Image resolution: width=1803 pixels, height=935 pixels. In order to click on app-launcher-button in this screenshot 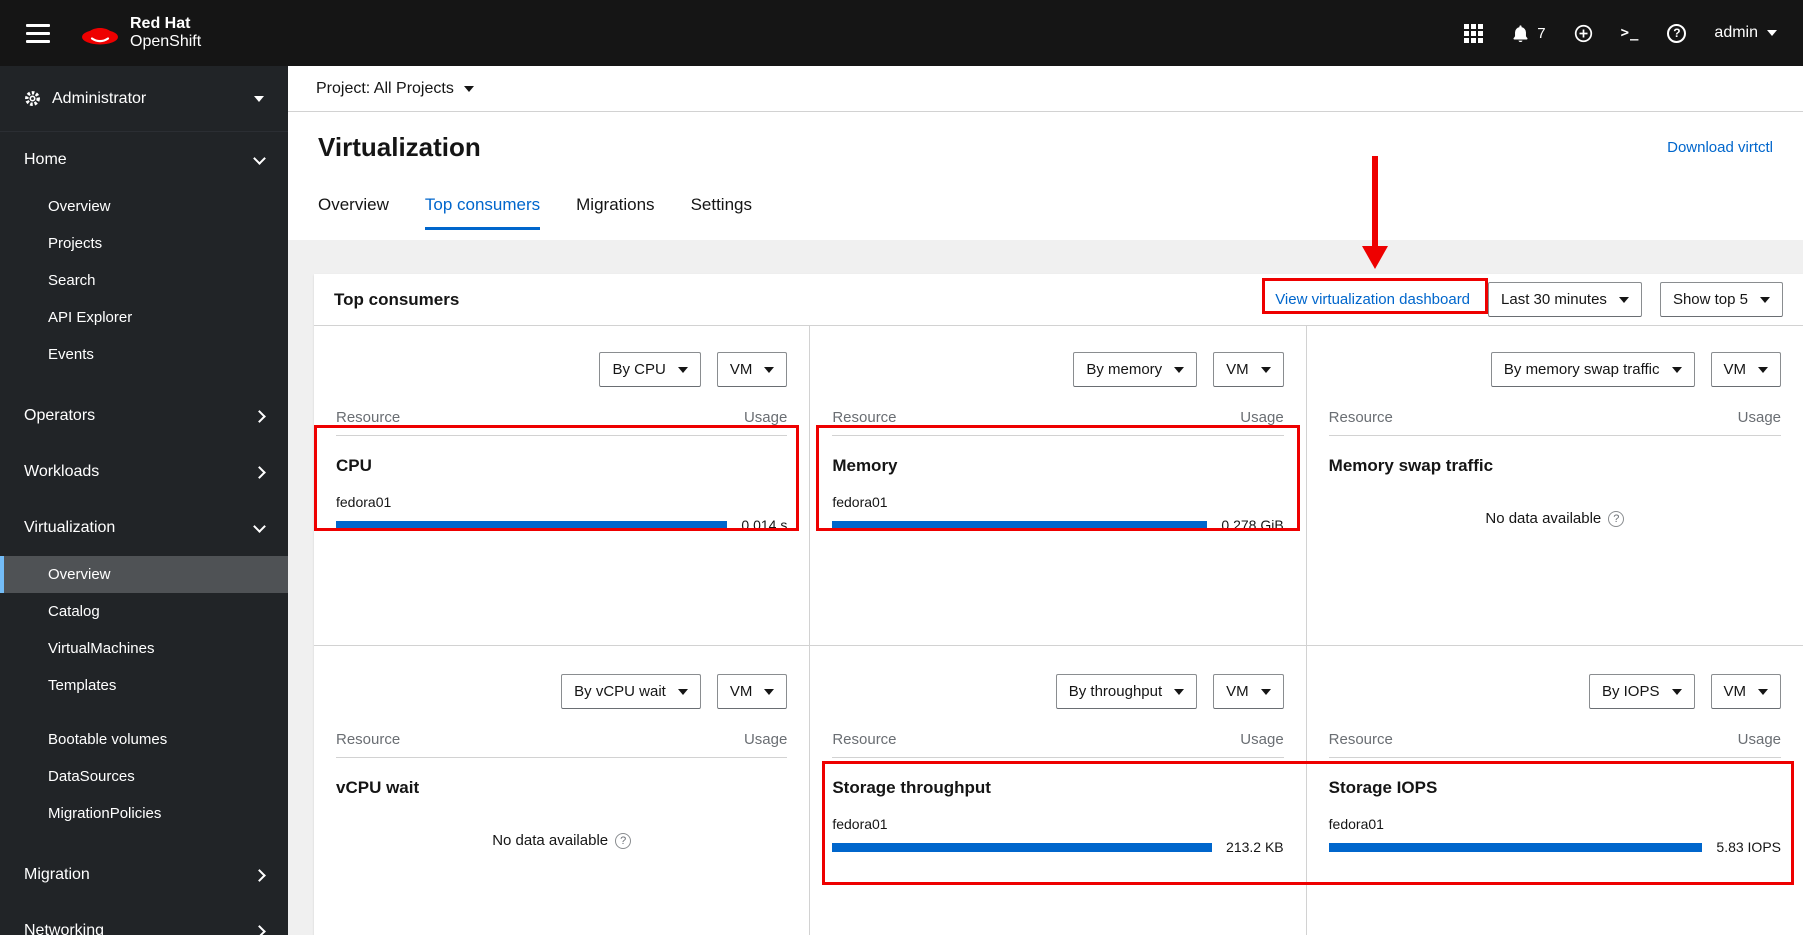, I will do `click(1474, 33)`.